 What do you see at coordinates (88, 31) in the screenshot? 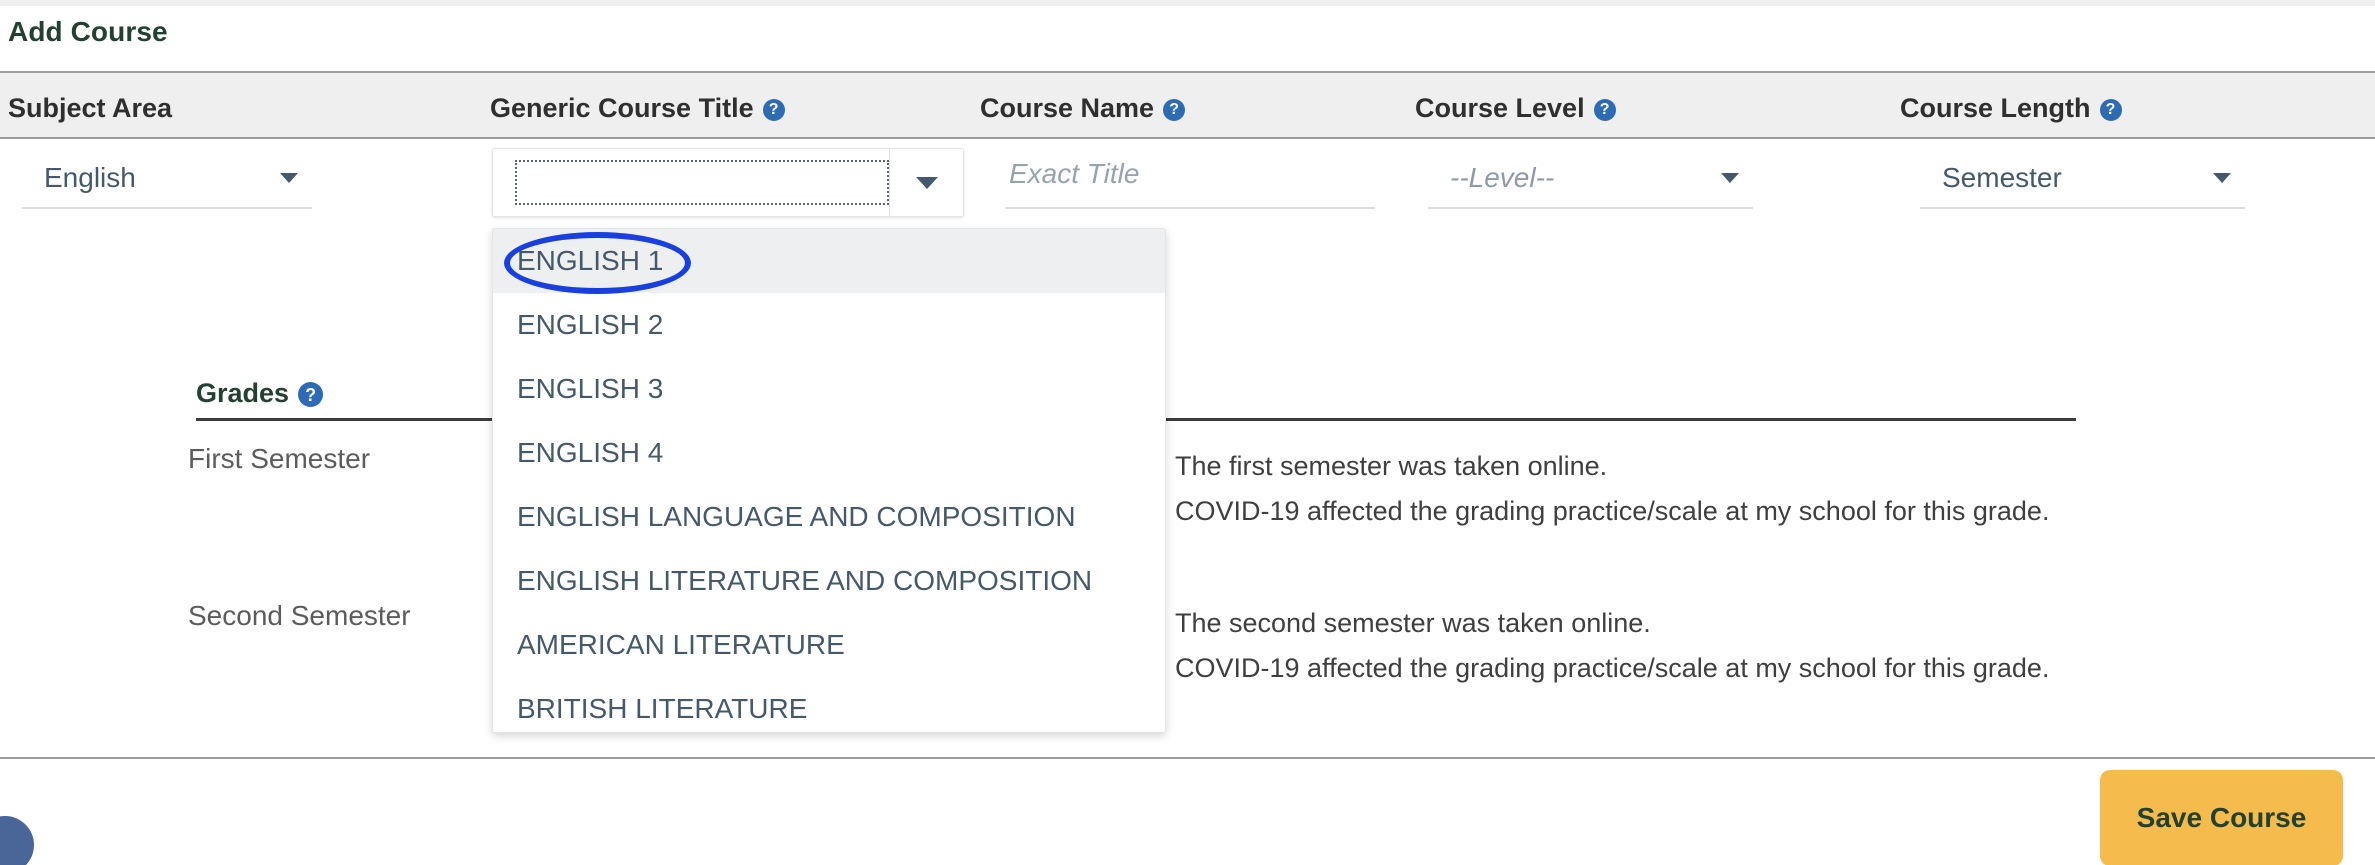
I see `page-title: Add Course` at bounding box center [88, 31].